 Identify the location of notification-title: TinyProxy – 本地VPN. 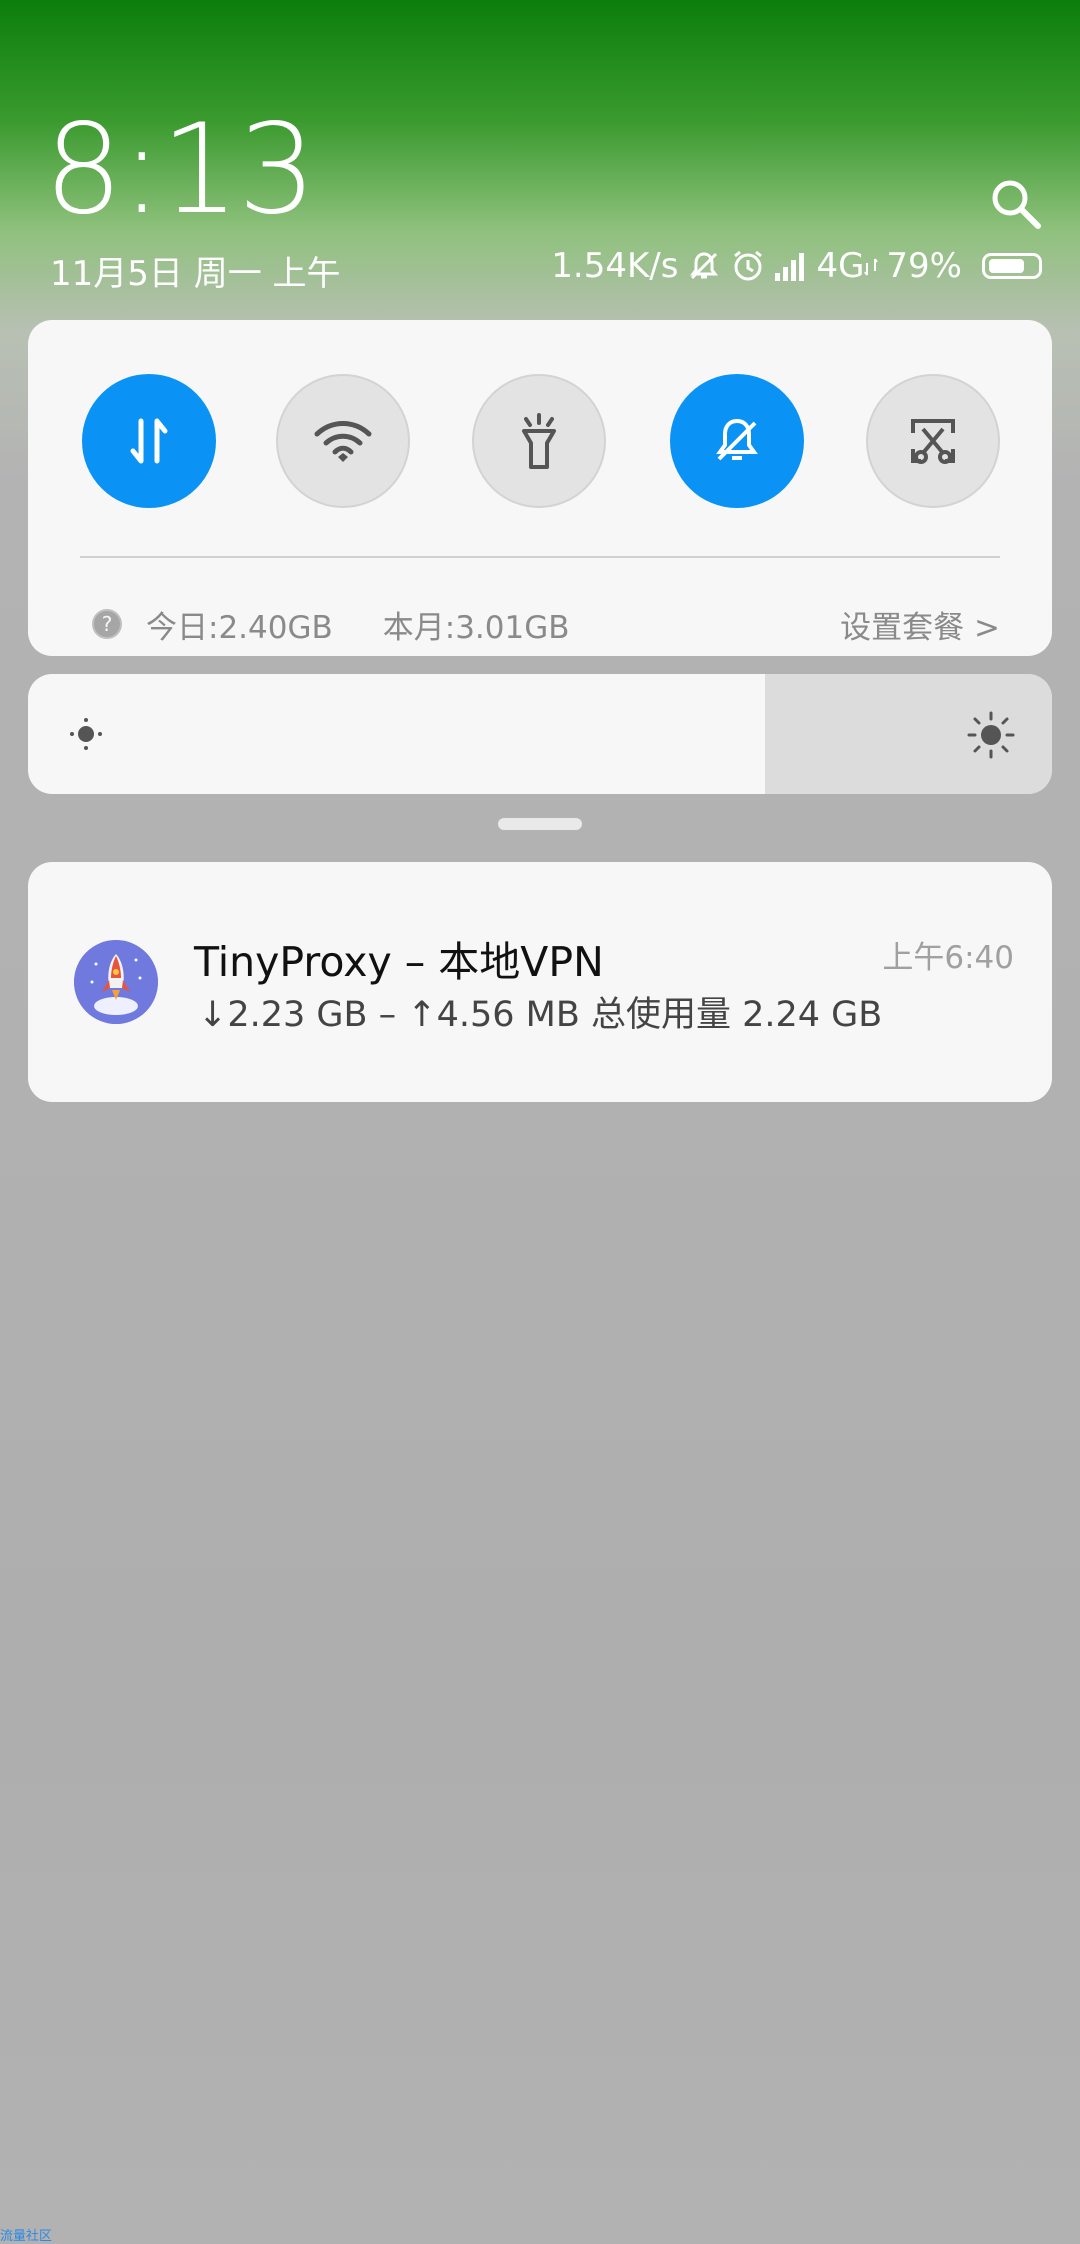
(399, 962).